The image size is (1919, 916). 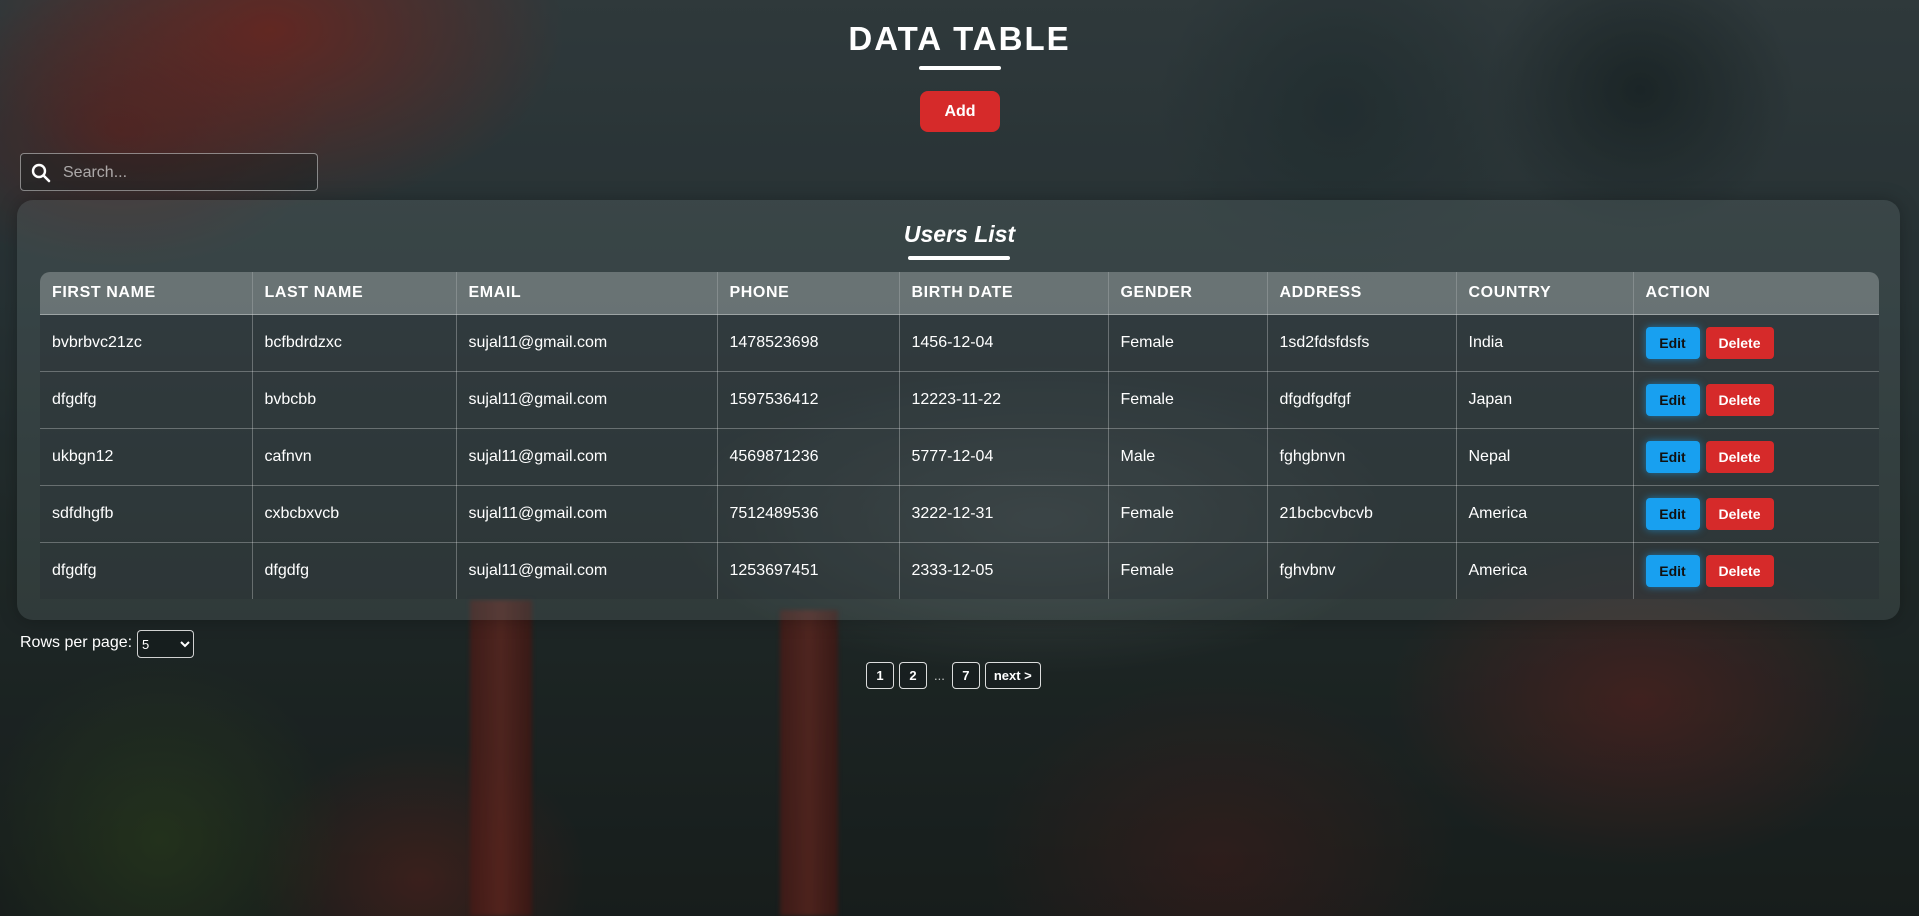 What do you see at coordinates (808, 514) in the screenshot?
I see `cell-phone: 7512489536` at bounding box center [808, 514].